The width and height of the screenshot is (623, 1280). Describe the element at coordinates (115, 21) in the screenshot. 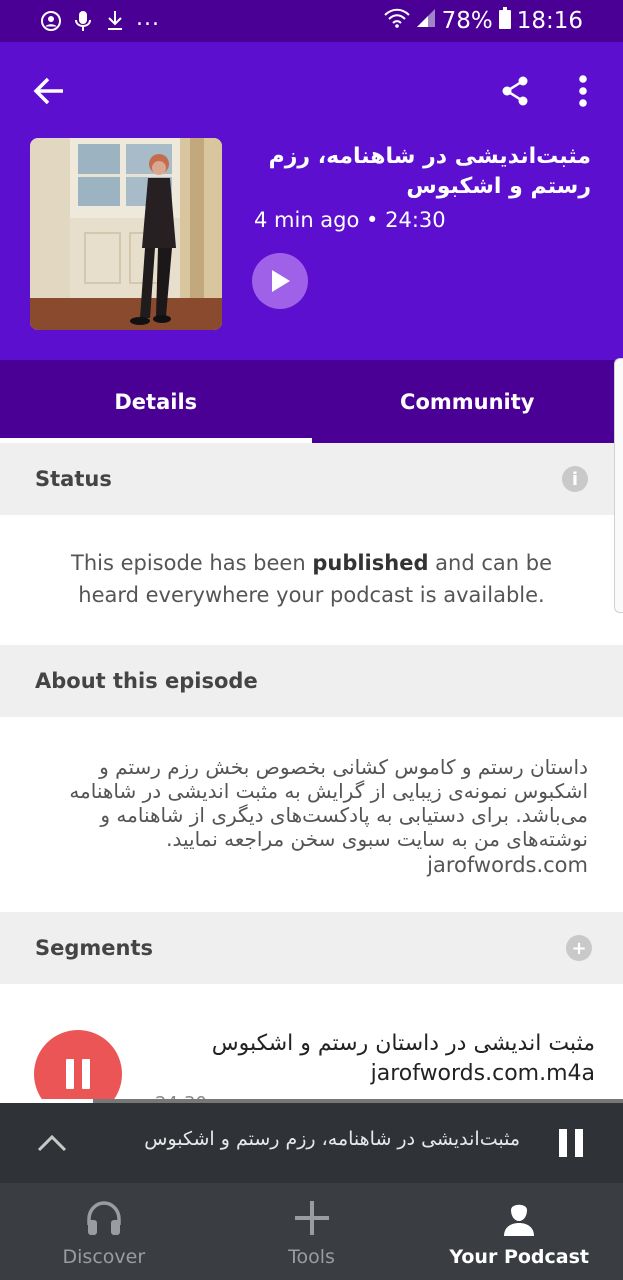

I see `download-icon` at that location.